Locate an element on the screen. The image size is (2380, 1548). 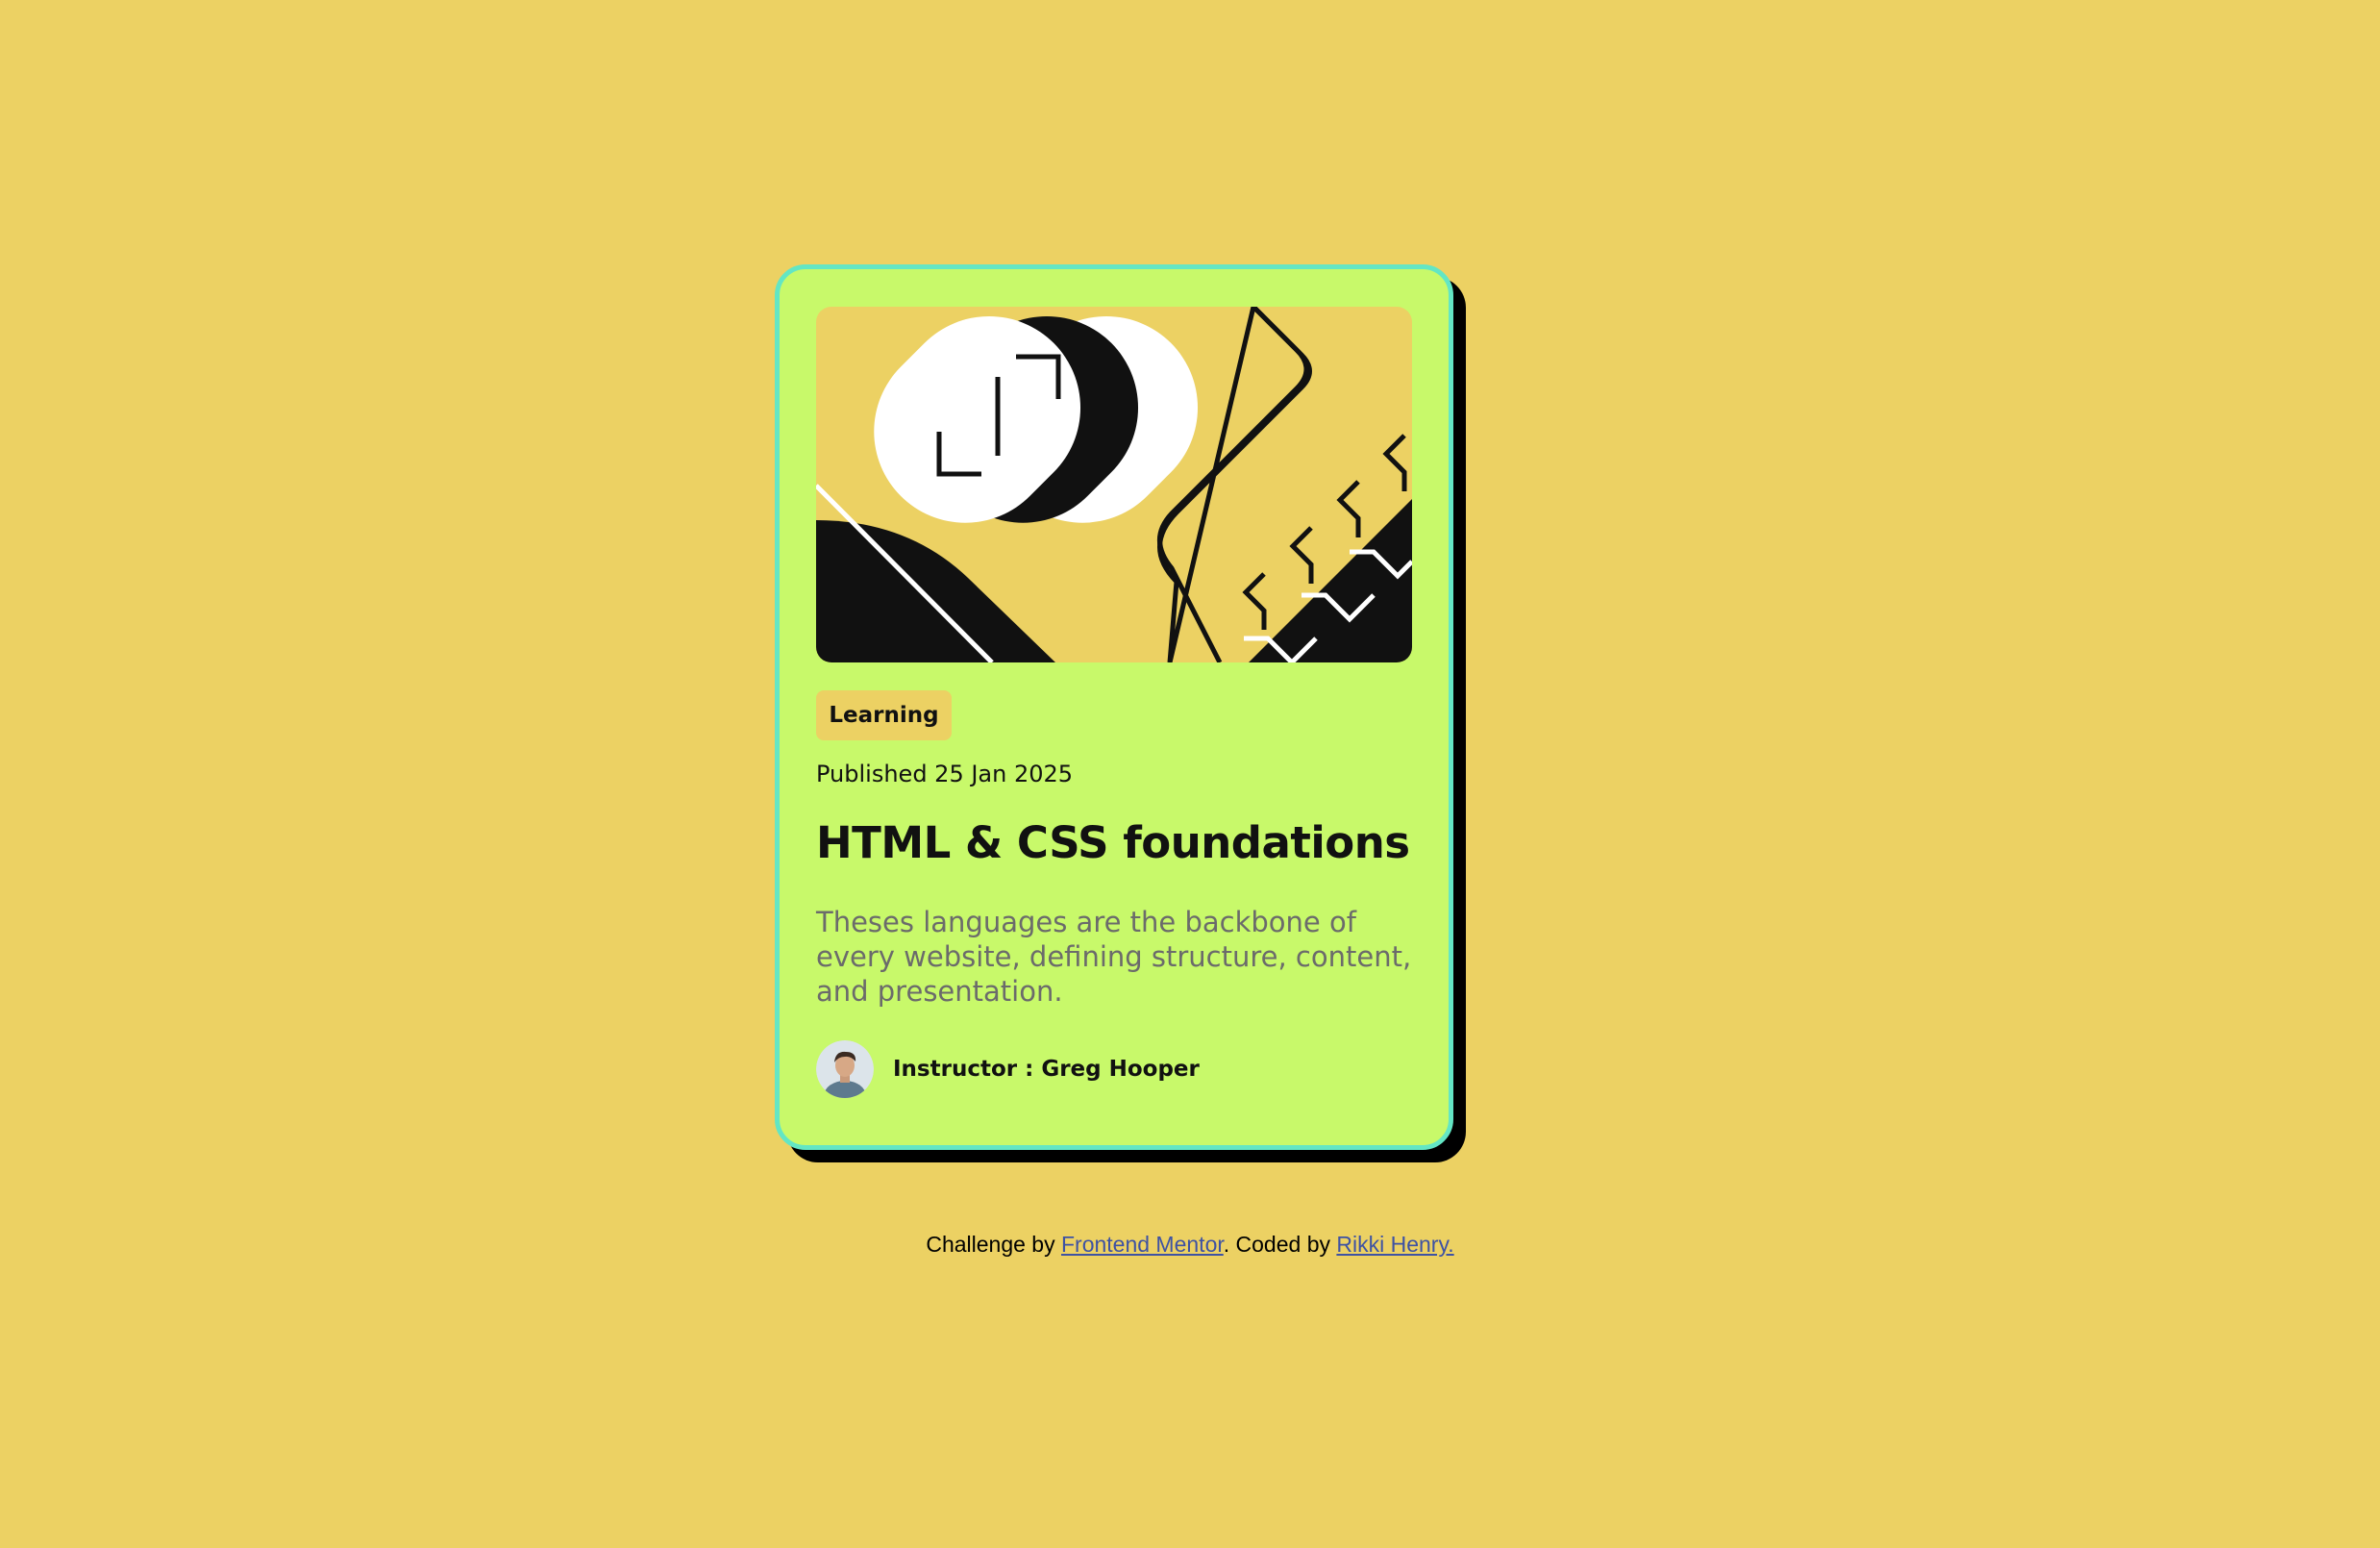
author-link: Rikki Henry. is located at coordinates (1395, 1244).